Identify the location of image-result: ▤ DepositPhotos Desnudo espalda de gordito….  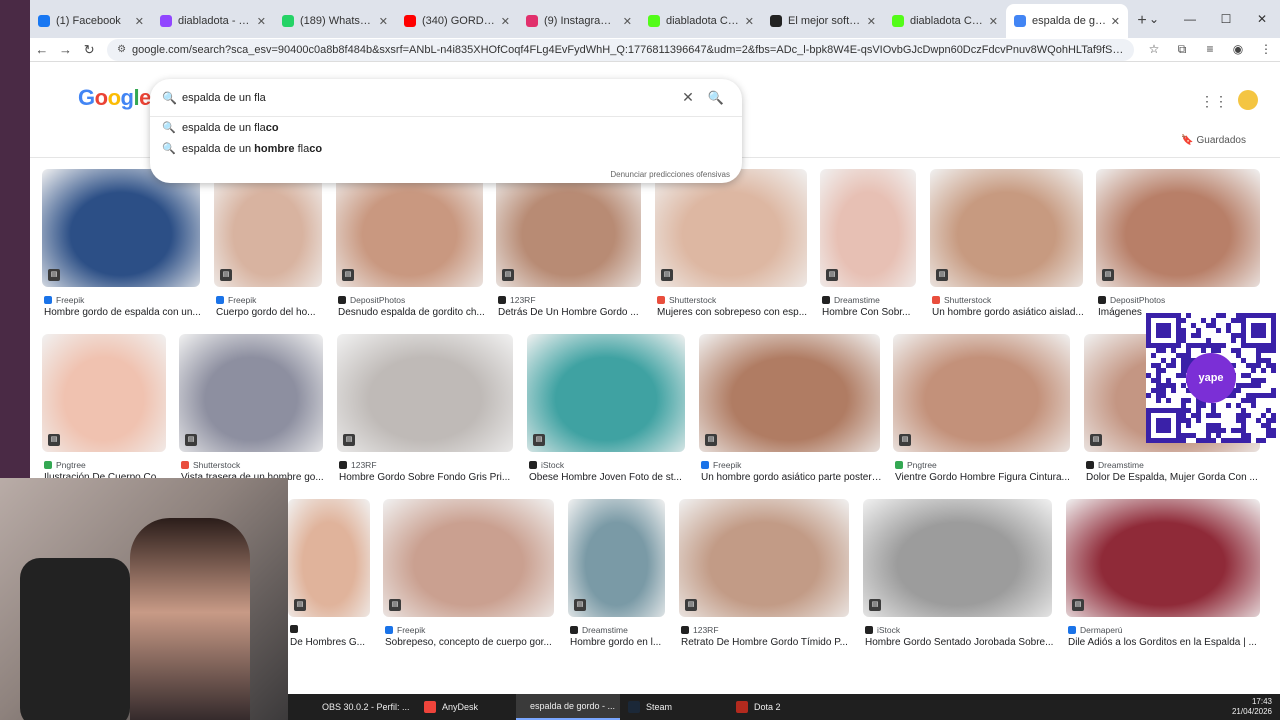
(410, 251).